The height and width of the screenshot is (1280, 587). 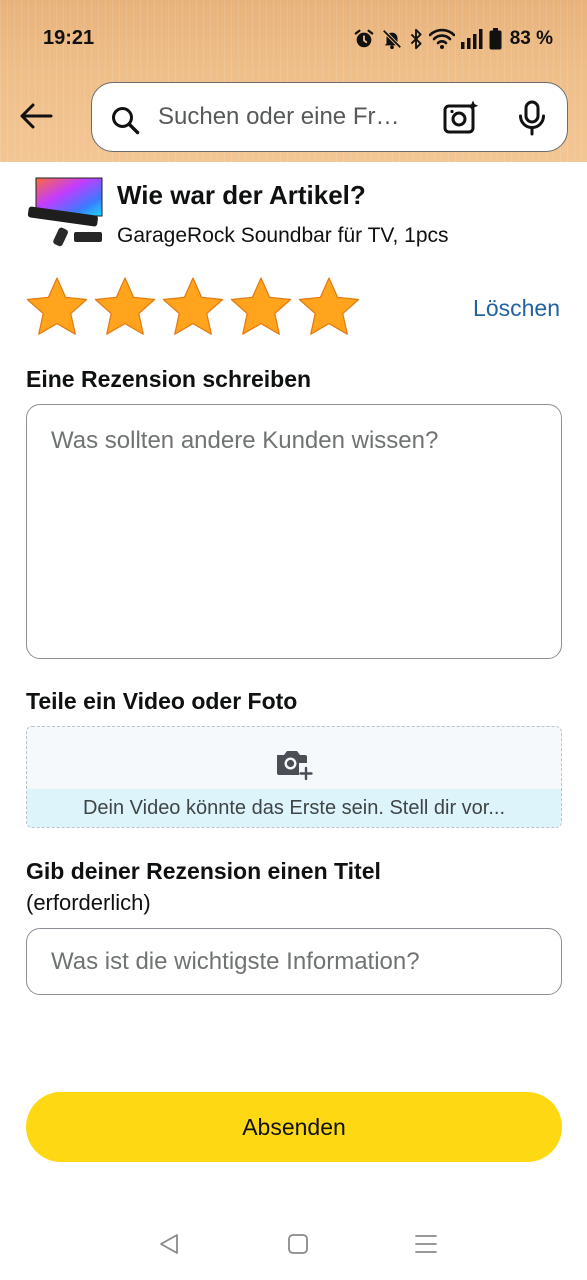 I want to click on status-icons: 83 %, so click(x=453, y=39).